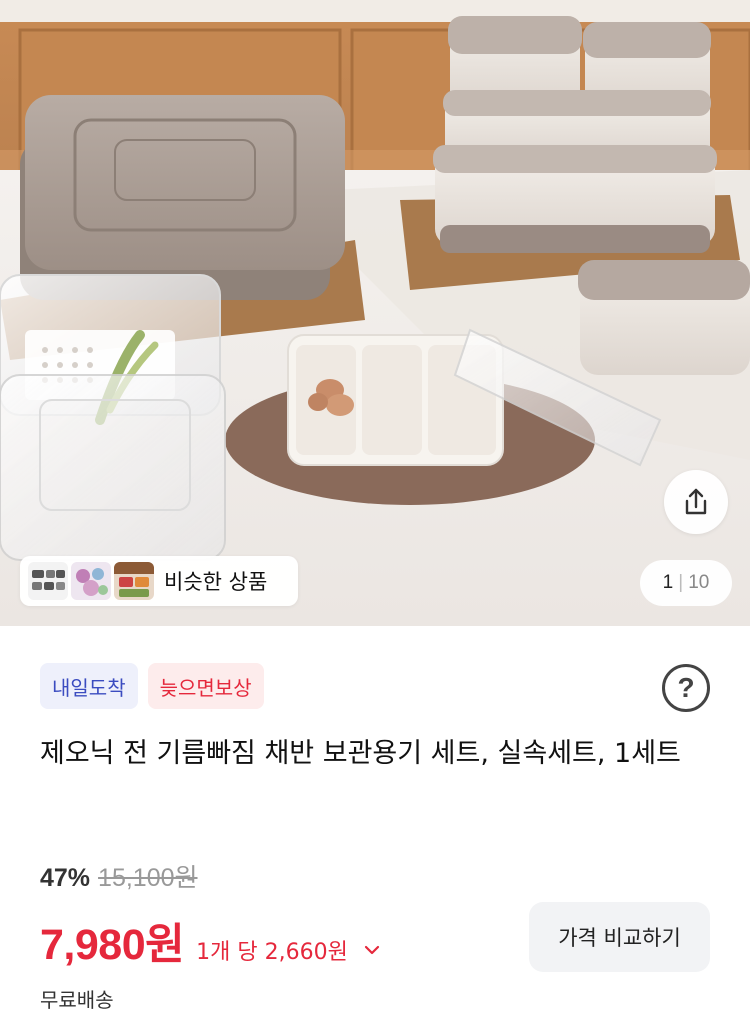  Describe the element at coordinates (77, 1000) in the screenshot. I see `shipping-info: 무료배송` at that location.